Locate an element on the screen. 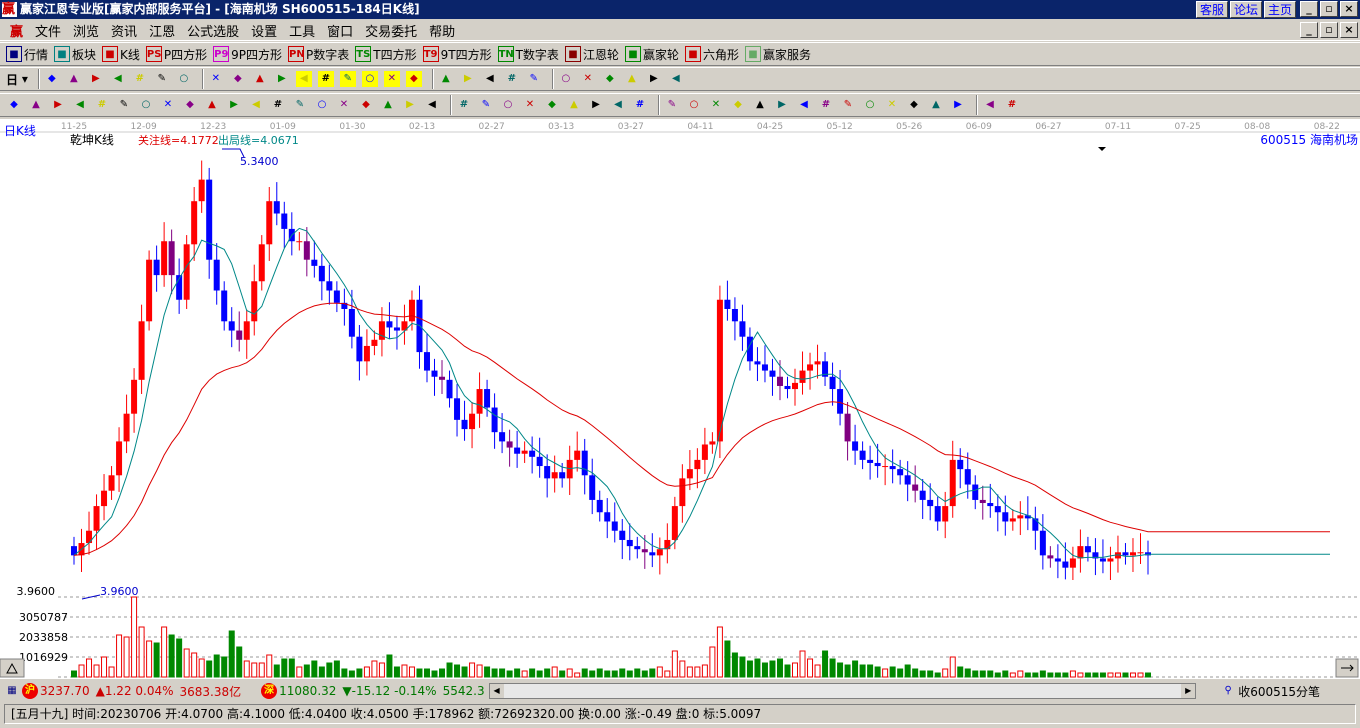 The height and width of the screenshot is (728, 1360). scroll-left-icon: ◀ is located at coordinates (496, 691).